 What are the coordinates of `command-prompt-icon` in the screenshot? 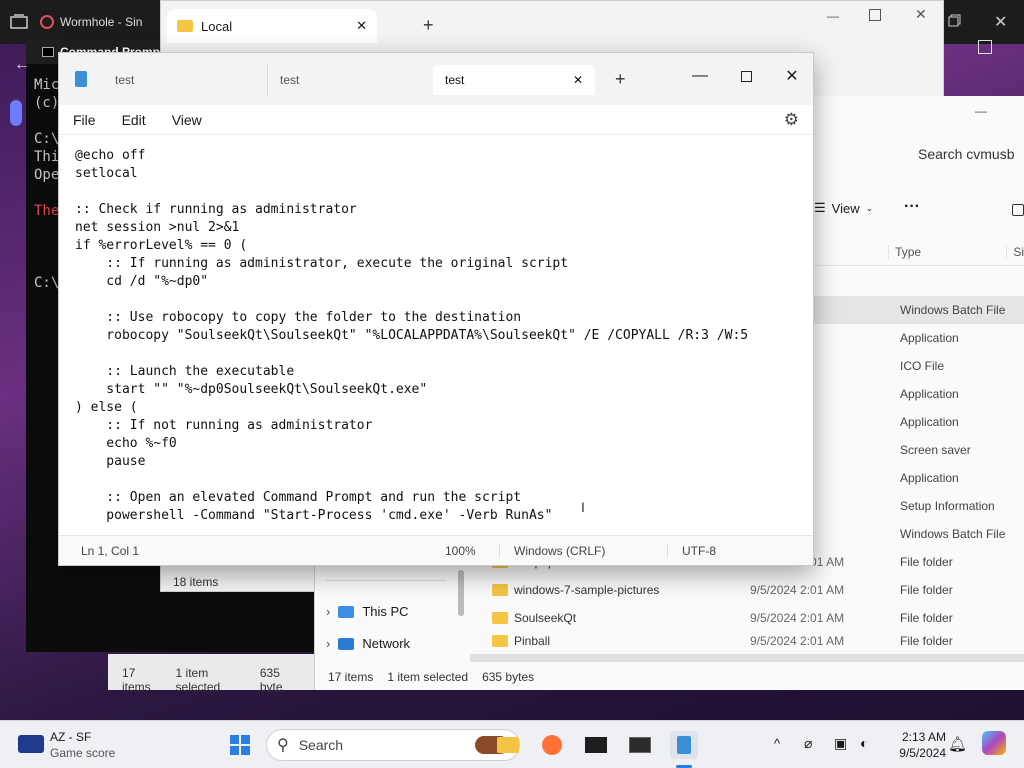 It's located at (596, 745).